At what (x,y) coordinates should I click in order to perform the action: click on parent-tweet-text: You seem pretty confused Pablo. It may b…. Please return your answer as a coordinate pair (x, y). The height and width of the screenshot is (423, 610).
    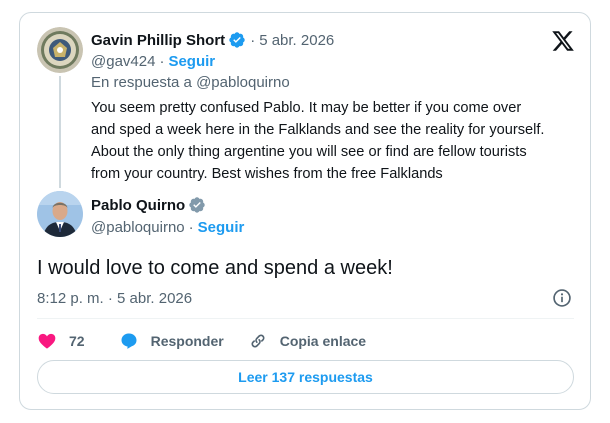
    Looking at the image, I should click on (318, 141).